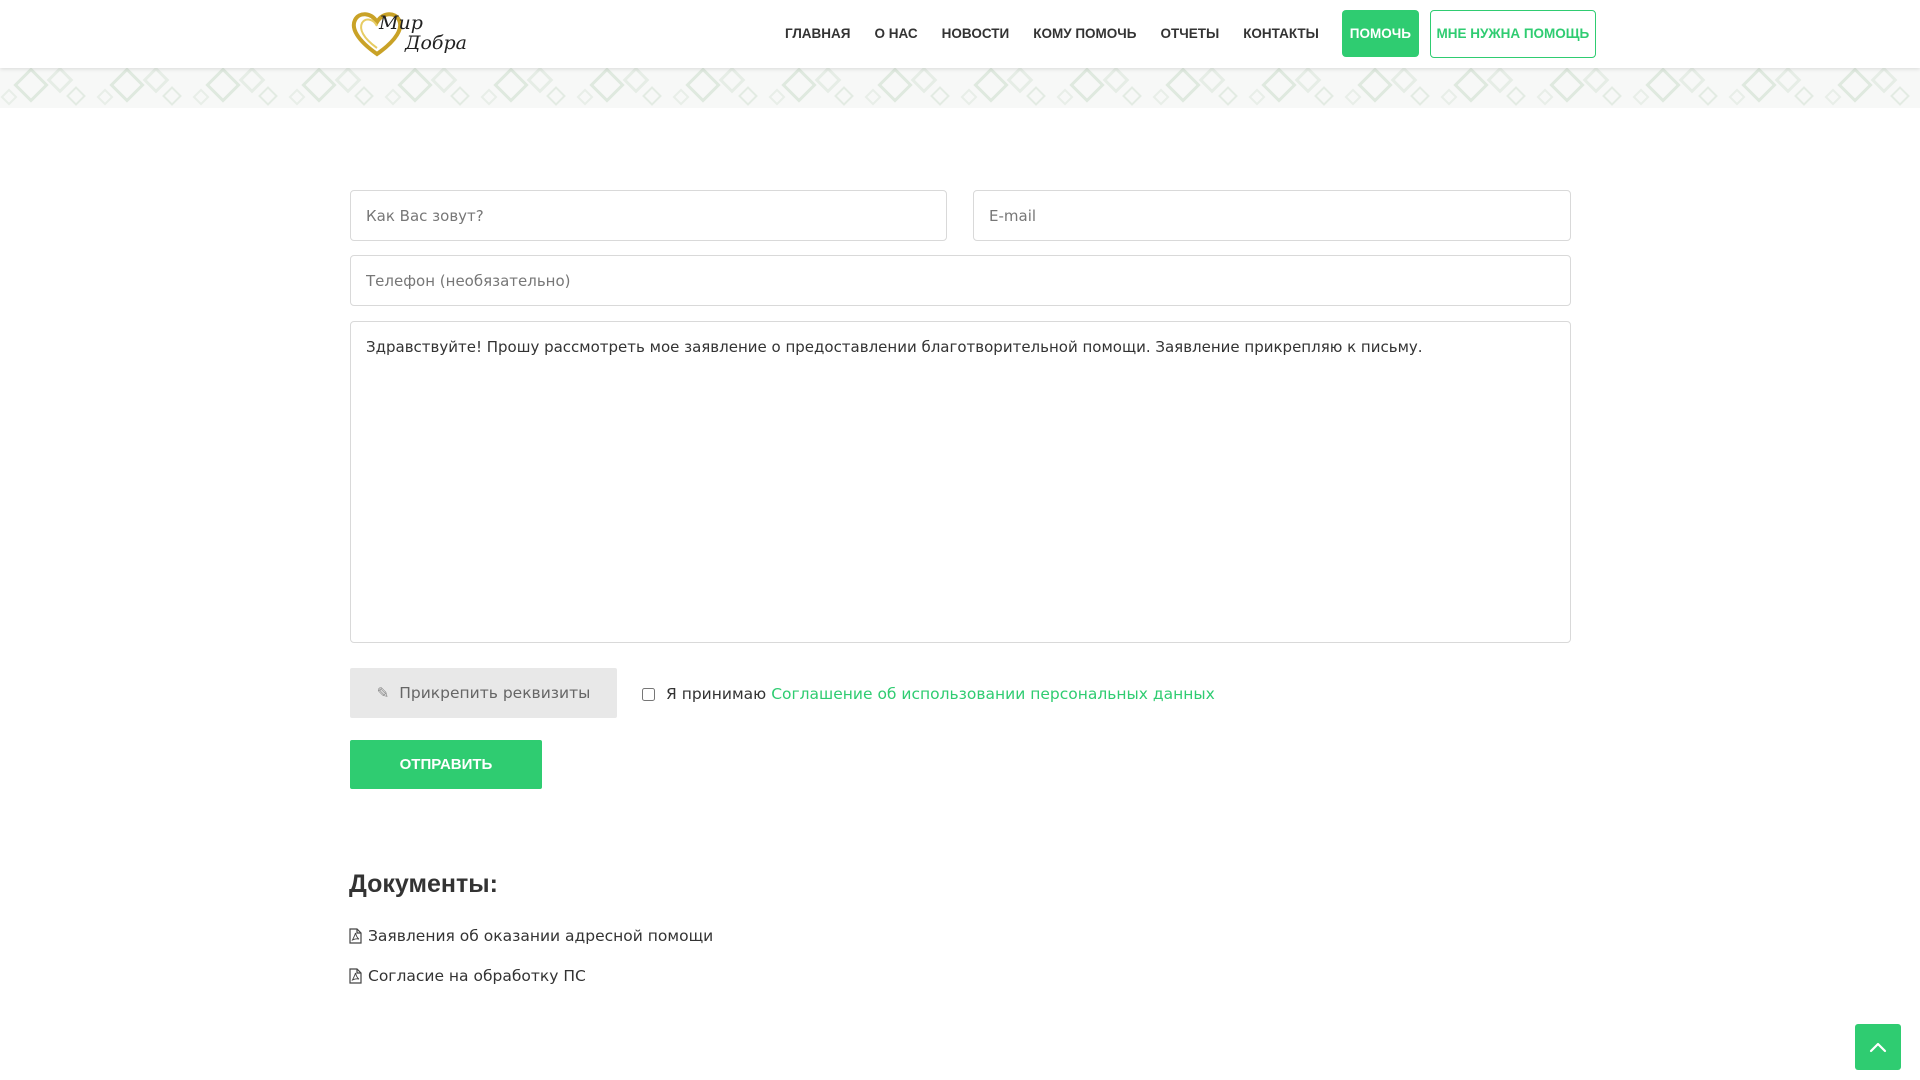 The height and width of the screenshot is (1080, 1920). I want to click on agree-prefix: Я принимаю, so click(716, 694).